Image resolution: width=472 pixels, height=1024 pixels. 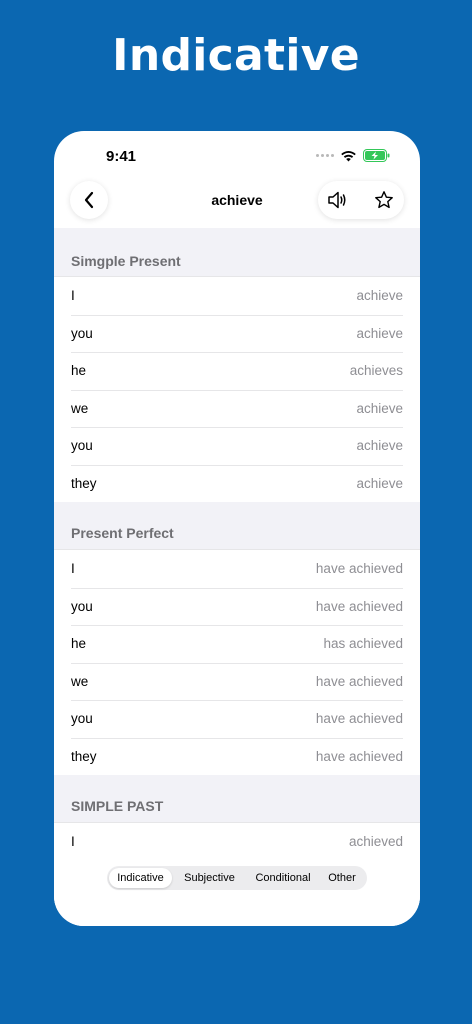 I want to click on wifi-icon, so click(x=348, y=156).